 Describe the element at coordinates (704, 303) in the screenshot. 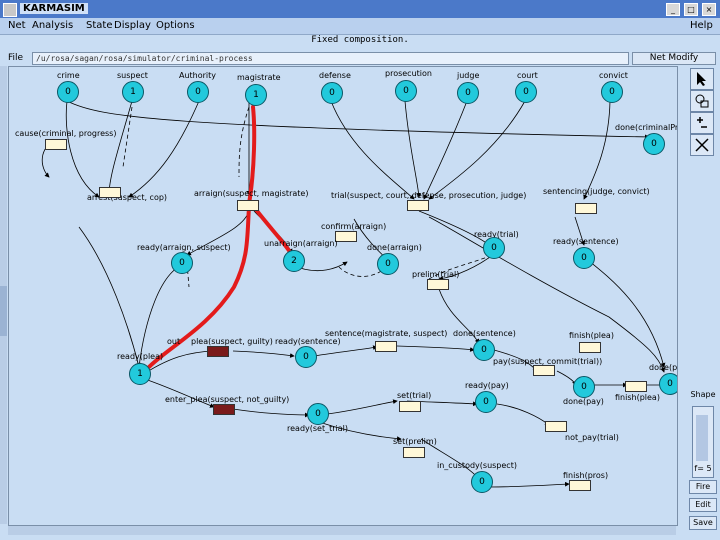

I see `tool-palette: Shape f= 5 Fire Edit Save` at that location.